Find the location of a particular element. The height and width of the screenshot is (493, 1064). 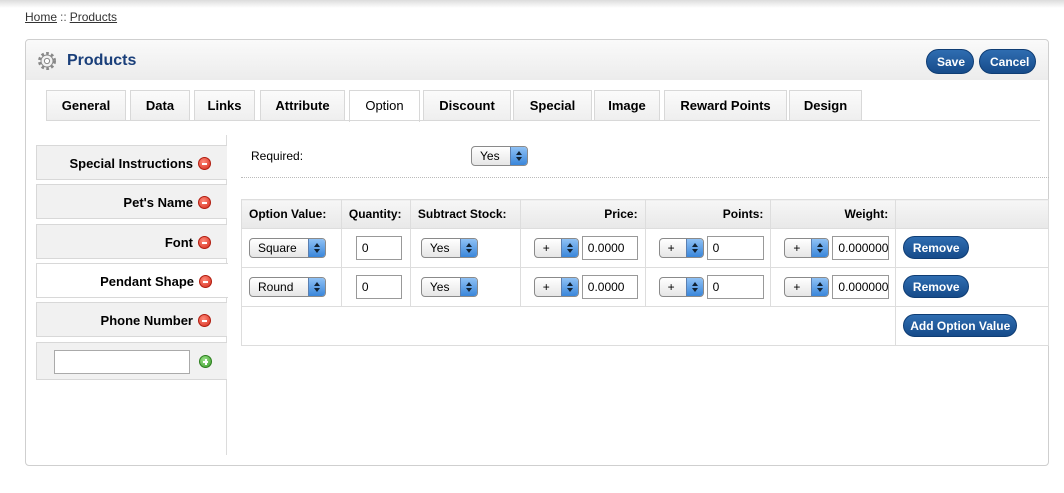

top-shadow is located at coordinates (532, 4).